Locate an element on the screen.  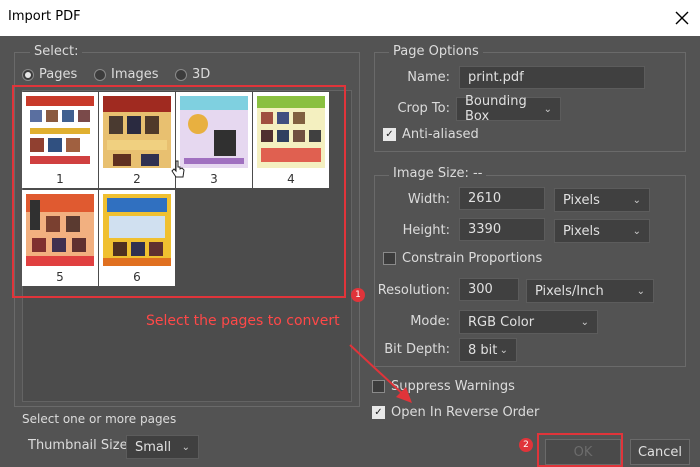
callout-badge-1: 1 is located at coordinates (358, 295).